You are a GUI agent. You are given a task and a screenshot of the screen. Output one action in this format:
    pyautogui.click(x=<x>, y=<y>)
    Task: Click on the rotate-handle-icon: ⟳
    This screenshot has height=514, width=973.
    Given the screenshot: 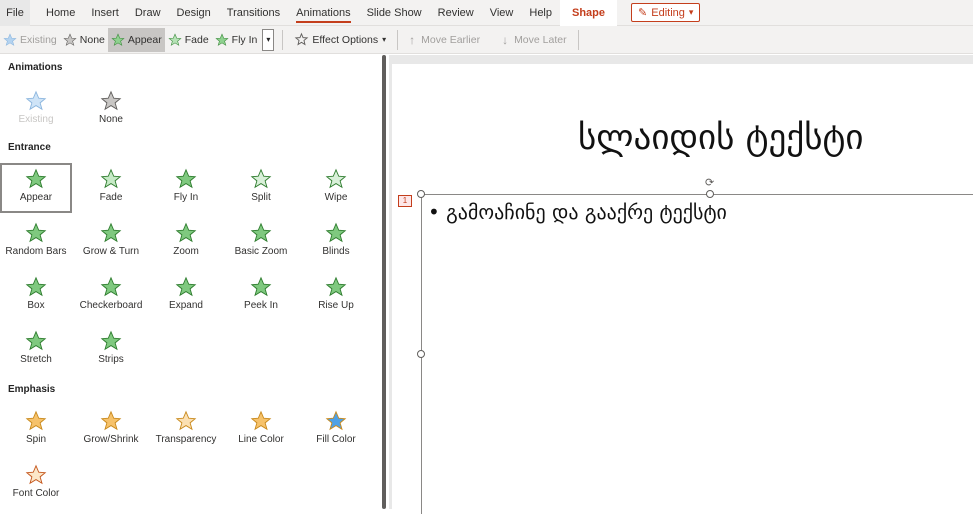 What is the action you would take?
    pyautogui.click(x=709, y=182)
    